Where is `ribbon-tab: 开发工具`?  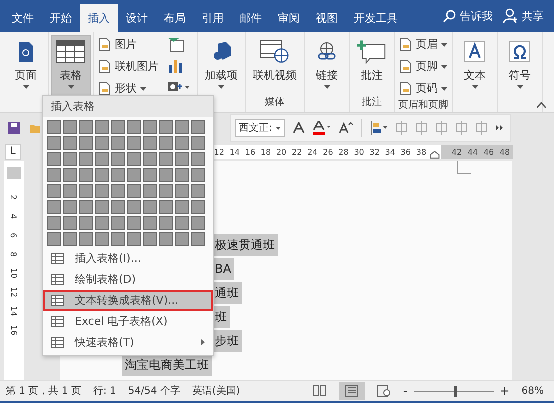 ribbon-tab: 开发工具 is located at coordinates (376, 18).